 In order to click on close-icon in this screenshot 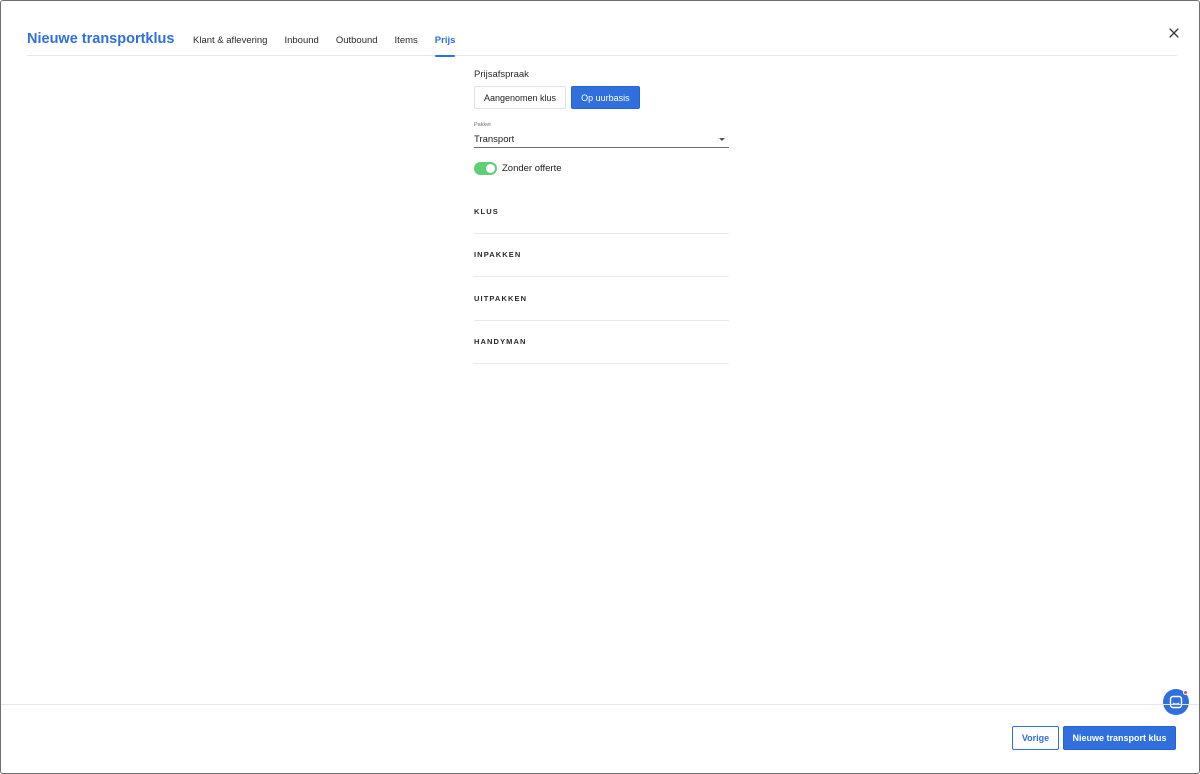, I will do `click(1174, 33)`.